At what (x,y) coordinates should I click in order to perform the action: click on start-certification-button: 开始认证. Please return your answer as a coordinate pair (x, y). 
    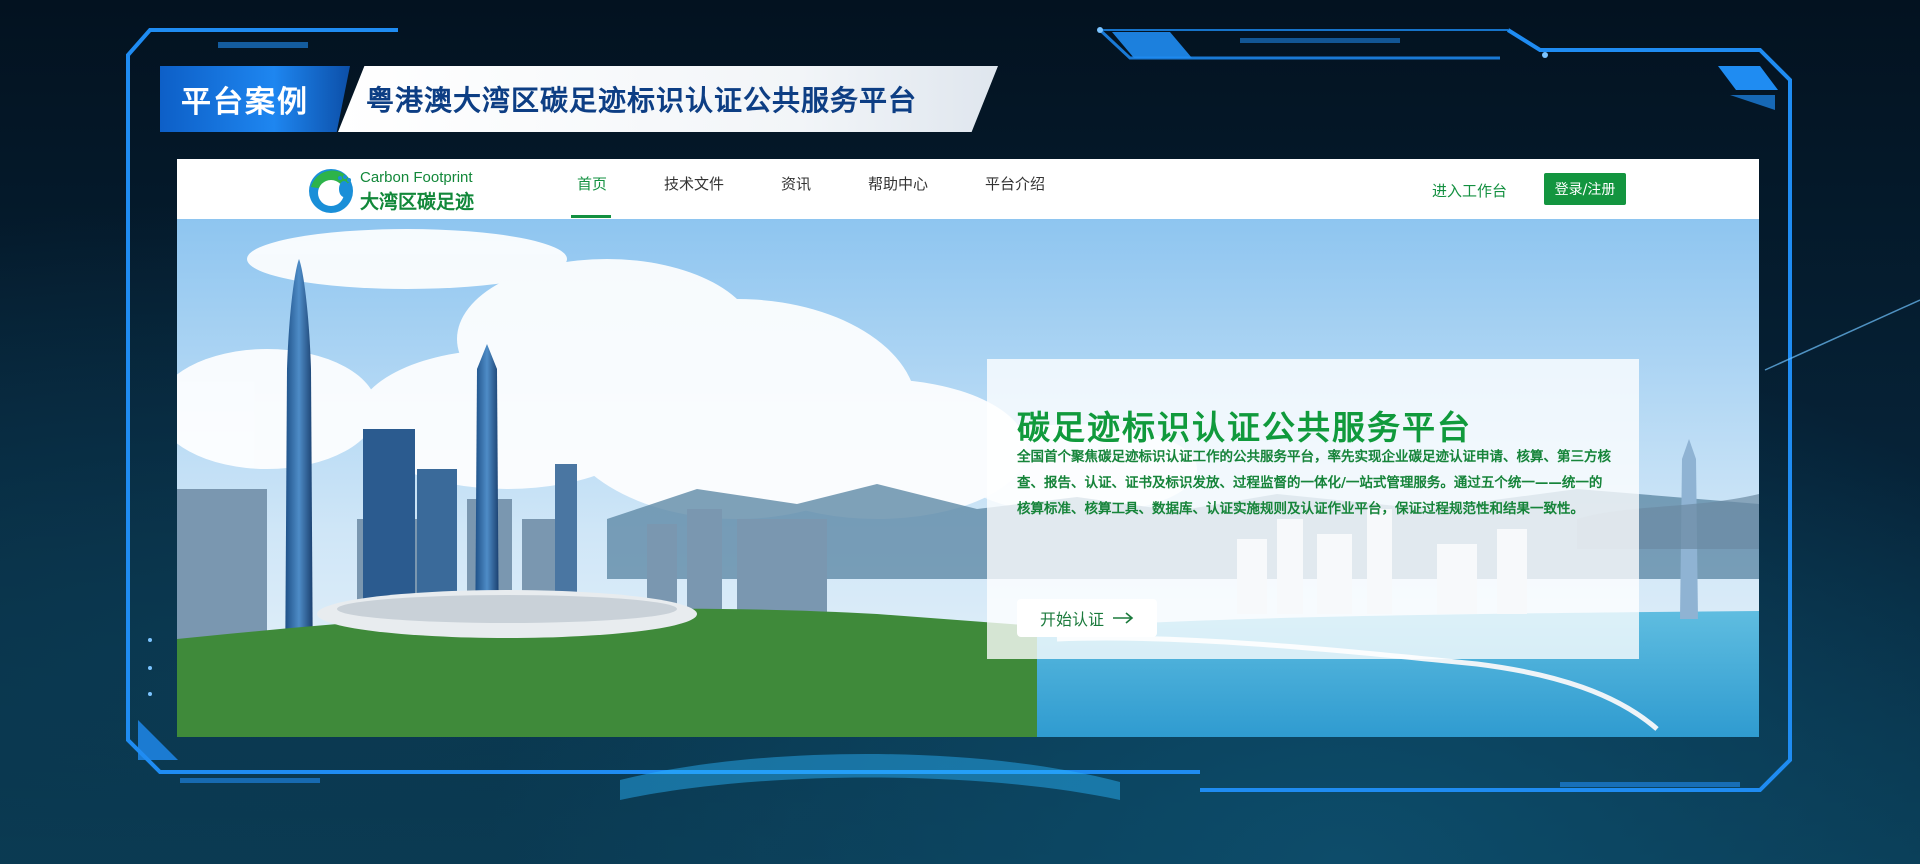
    Looking at the image, I should click on (1087, 618).